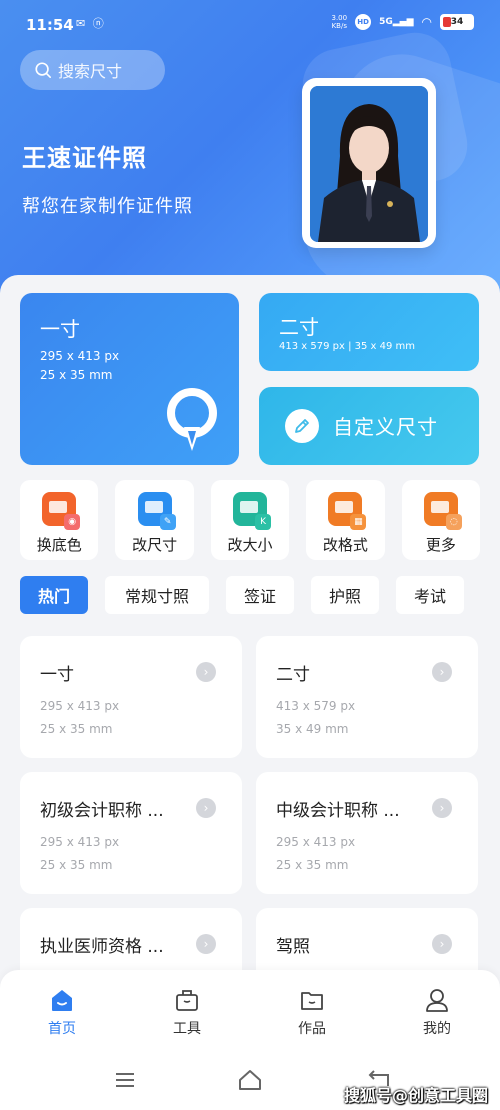 The width and height of the screenshot is (500, 1110). I want to click on tab-1: 常规寸照, so click(157, 595).